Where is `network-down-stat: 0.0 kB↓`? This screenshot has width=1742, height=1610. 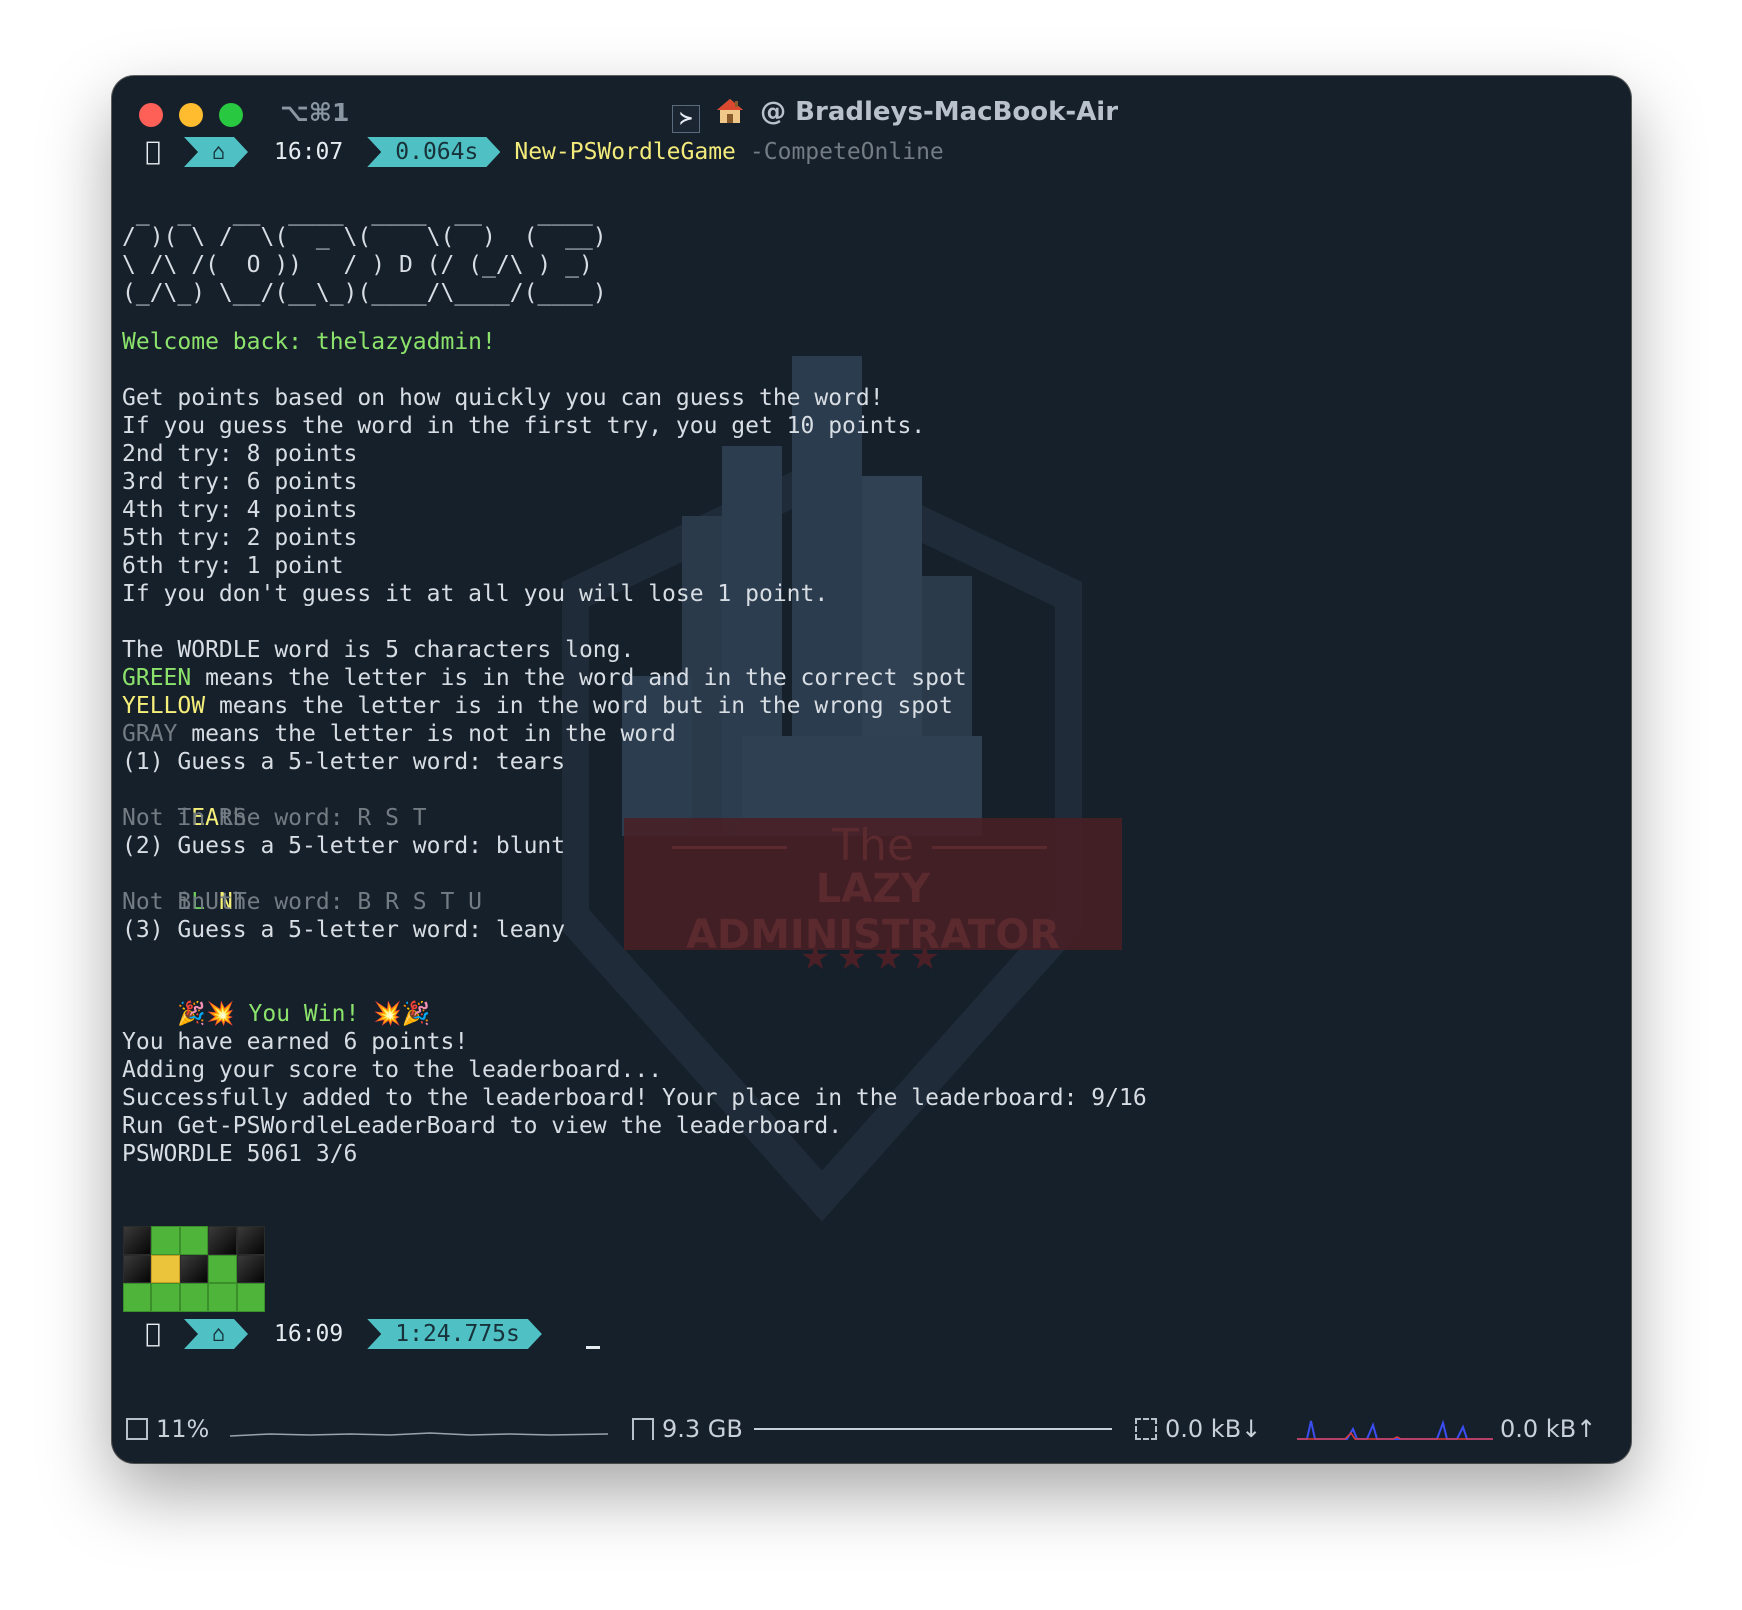 network-down-stat: 0.0 kB↓ is located at coordinates (1198, 1429).